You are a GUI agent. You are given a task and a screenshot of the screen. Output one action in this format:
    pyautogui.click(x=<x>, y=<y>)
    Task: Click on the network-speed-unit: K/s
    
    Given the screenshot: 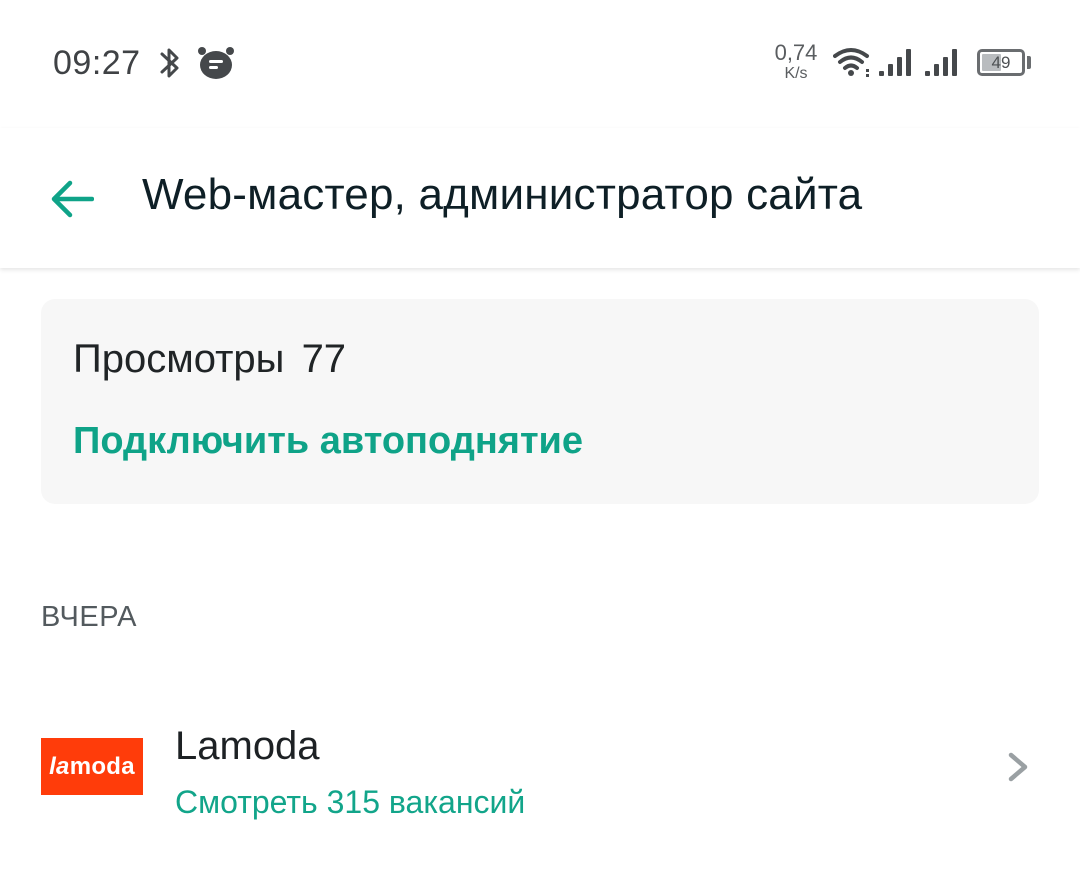 What is the action you would take?
    pyautogui.click(x=796, y=73)
    